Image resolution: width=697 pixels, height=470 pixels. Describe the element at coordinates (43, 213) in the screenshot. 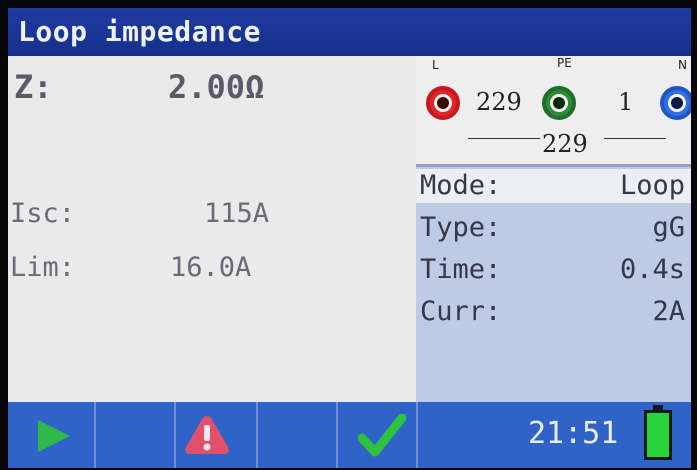

I see `isc-label: Isc:` at that location.